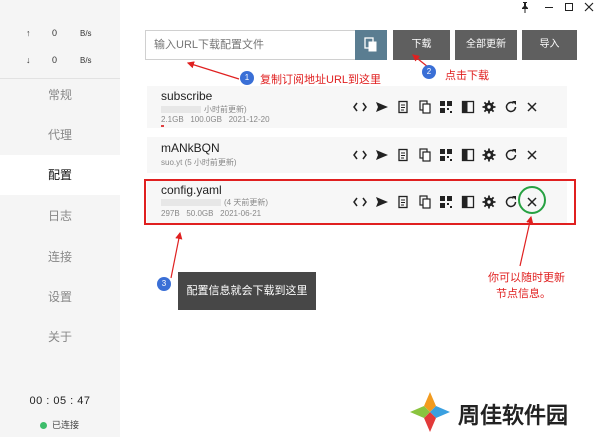 The width and height of the screenshot is (600, 439). What do you see at coordinates (430, 412) in the screenshot?
I see `watermark-logo` at bounding box center [430, 412].